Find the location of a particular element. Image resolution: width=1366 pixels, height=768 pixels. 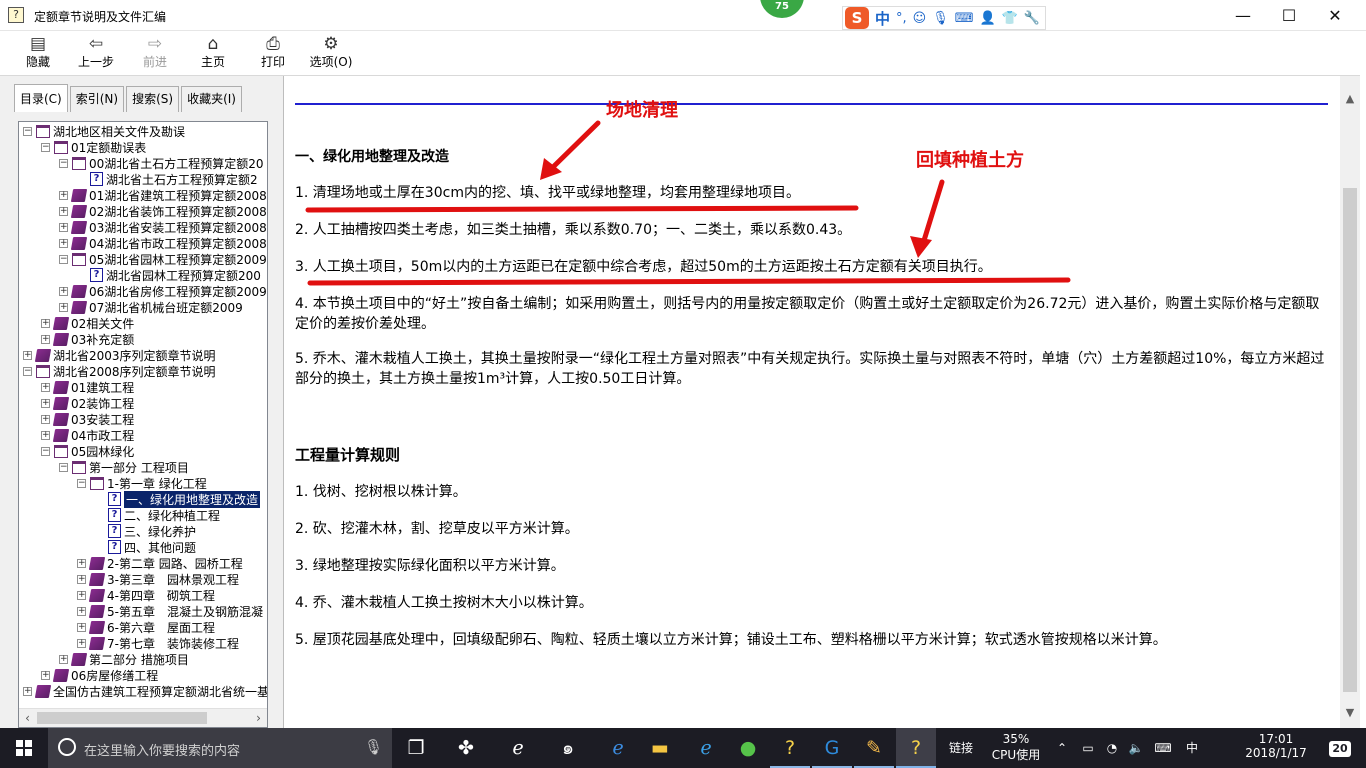

clock: 17:01 2018/1/17 is located at coordinates (1276, 748).